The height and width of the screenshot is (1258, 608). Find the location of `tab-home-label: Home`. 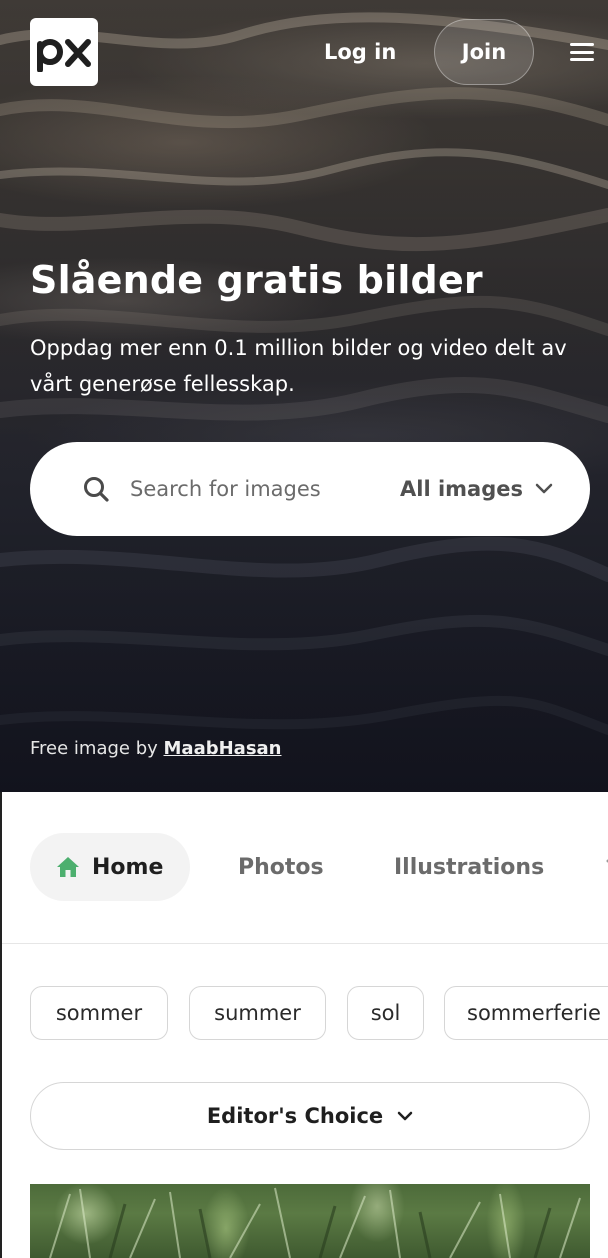

tab-home-label: Home is located at coordinates (128, 867).